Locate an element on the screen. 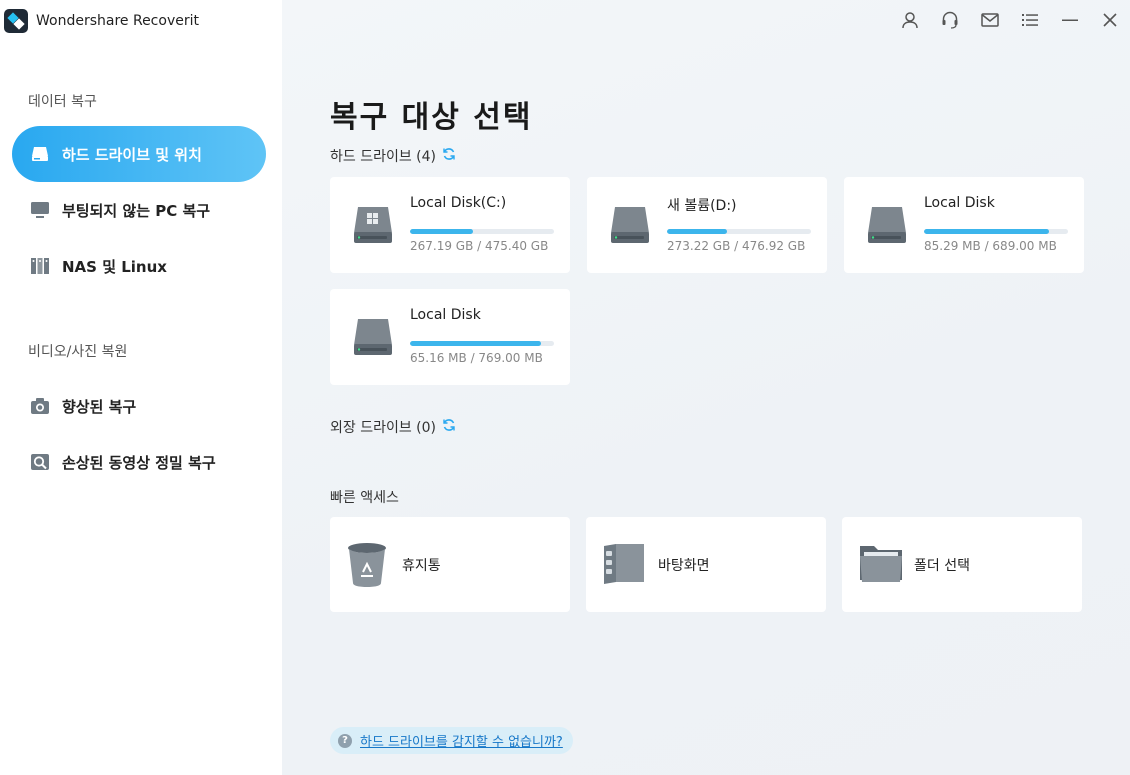 The image size is (1130, 775). sidebar-item-label: 손상된 동영상 정밀 복구 is located at coordinates (139, 462).